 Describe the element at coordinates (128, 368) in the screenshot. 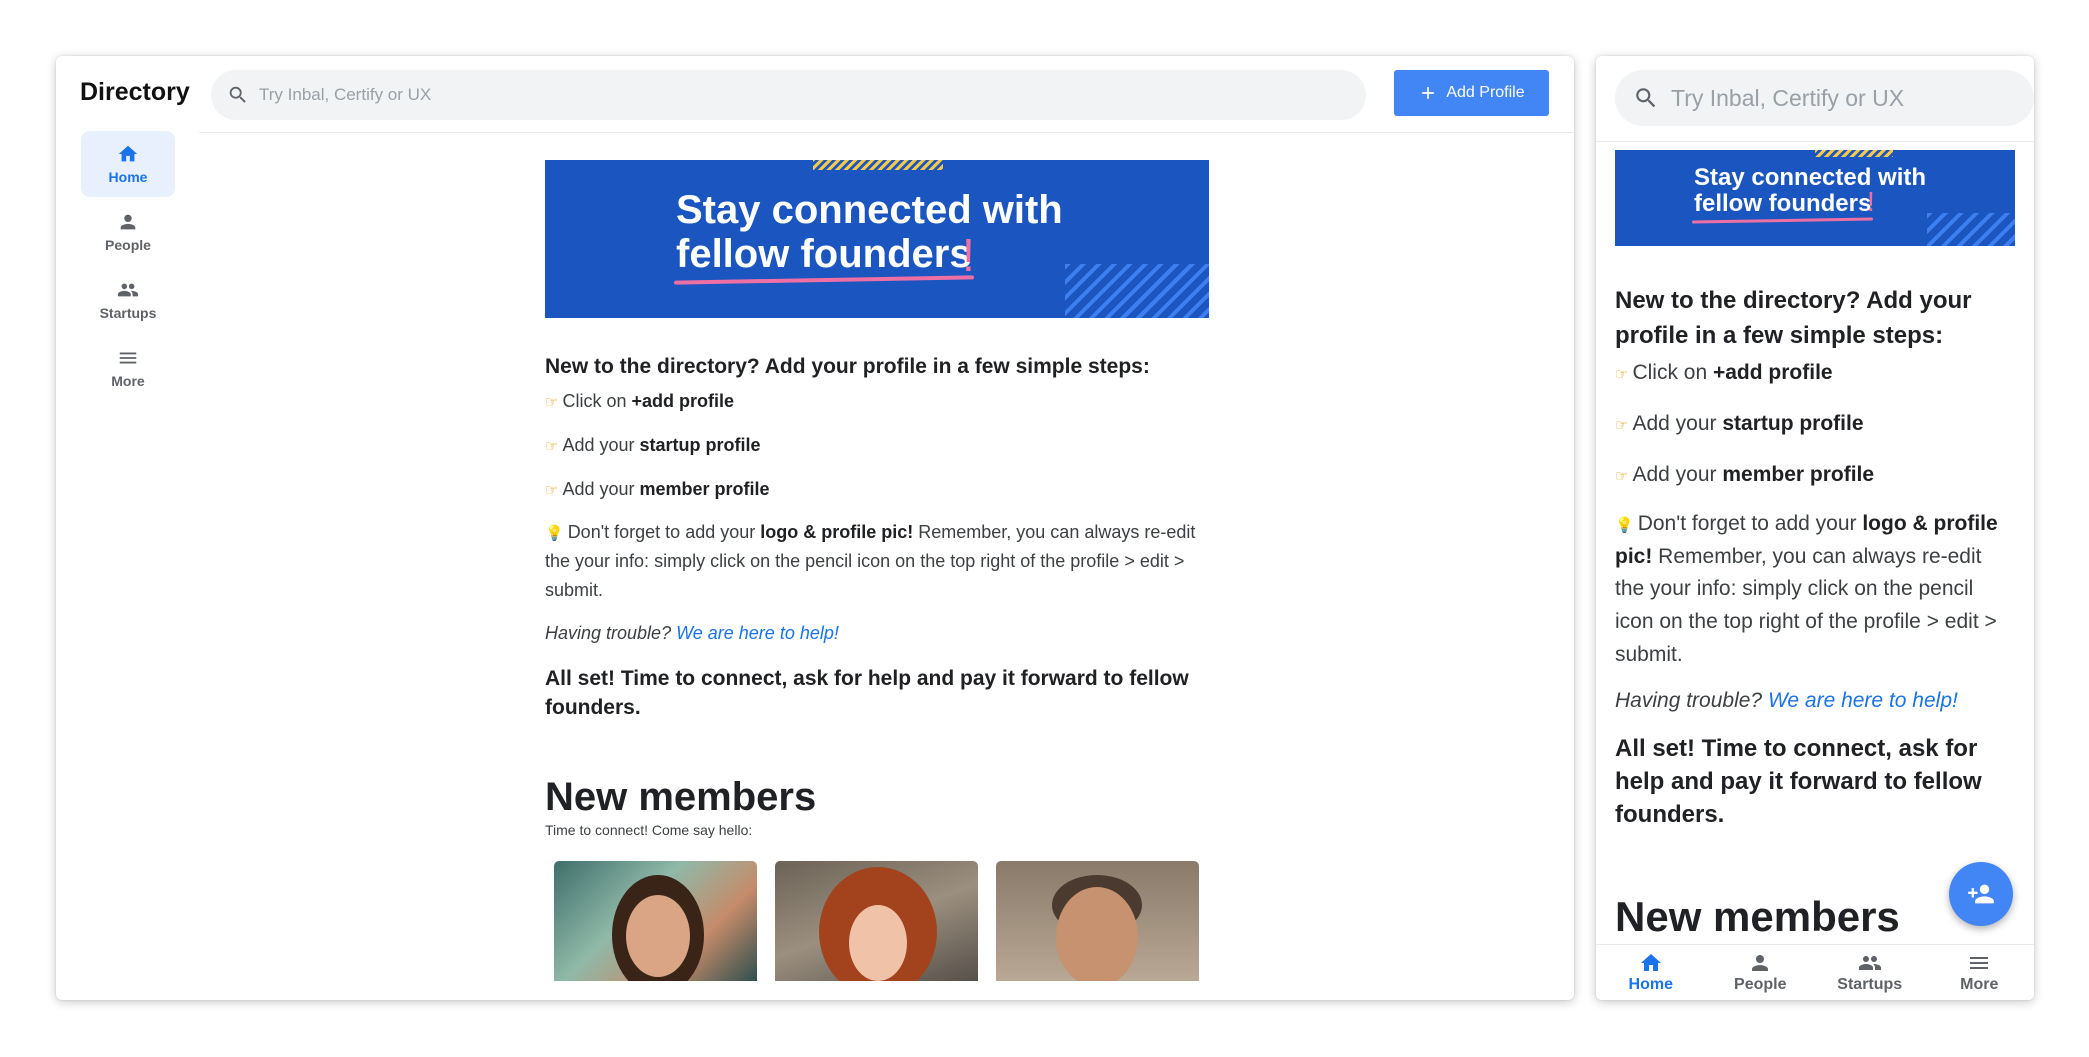

I see `sidebar-item-more: More` at that location.